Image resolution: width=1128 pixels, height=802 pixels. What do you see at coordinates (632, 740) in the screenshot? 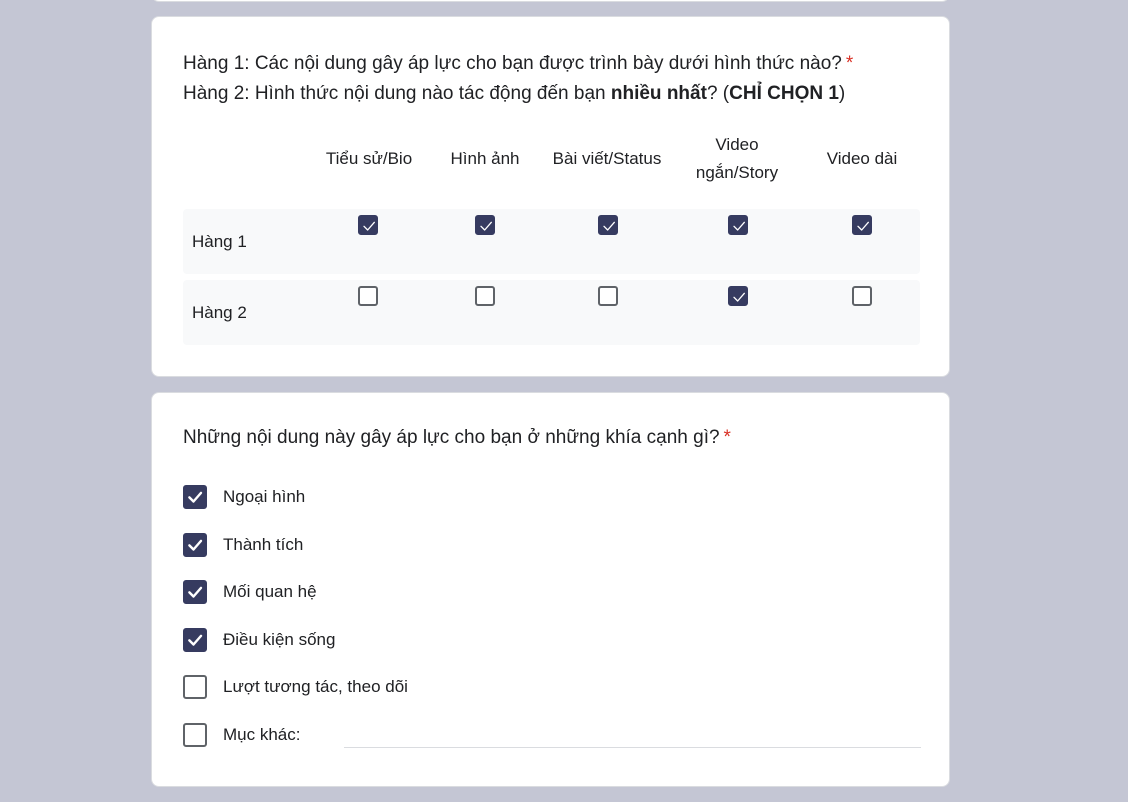
I see `other-text-input` at bounding box center [632, 740].